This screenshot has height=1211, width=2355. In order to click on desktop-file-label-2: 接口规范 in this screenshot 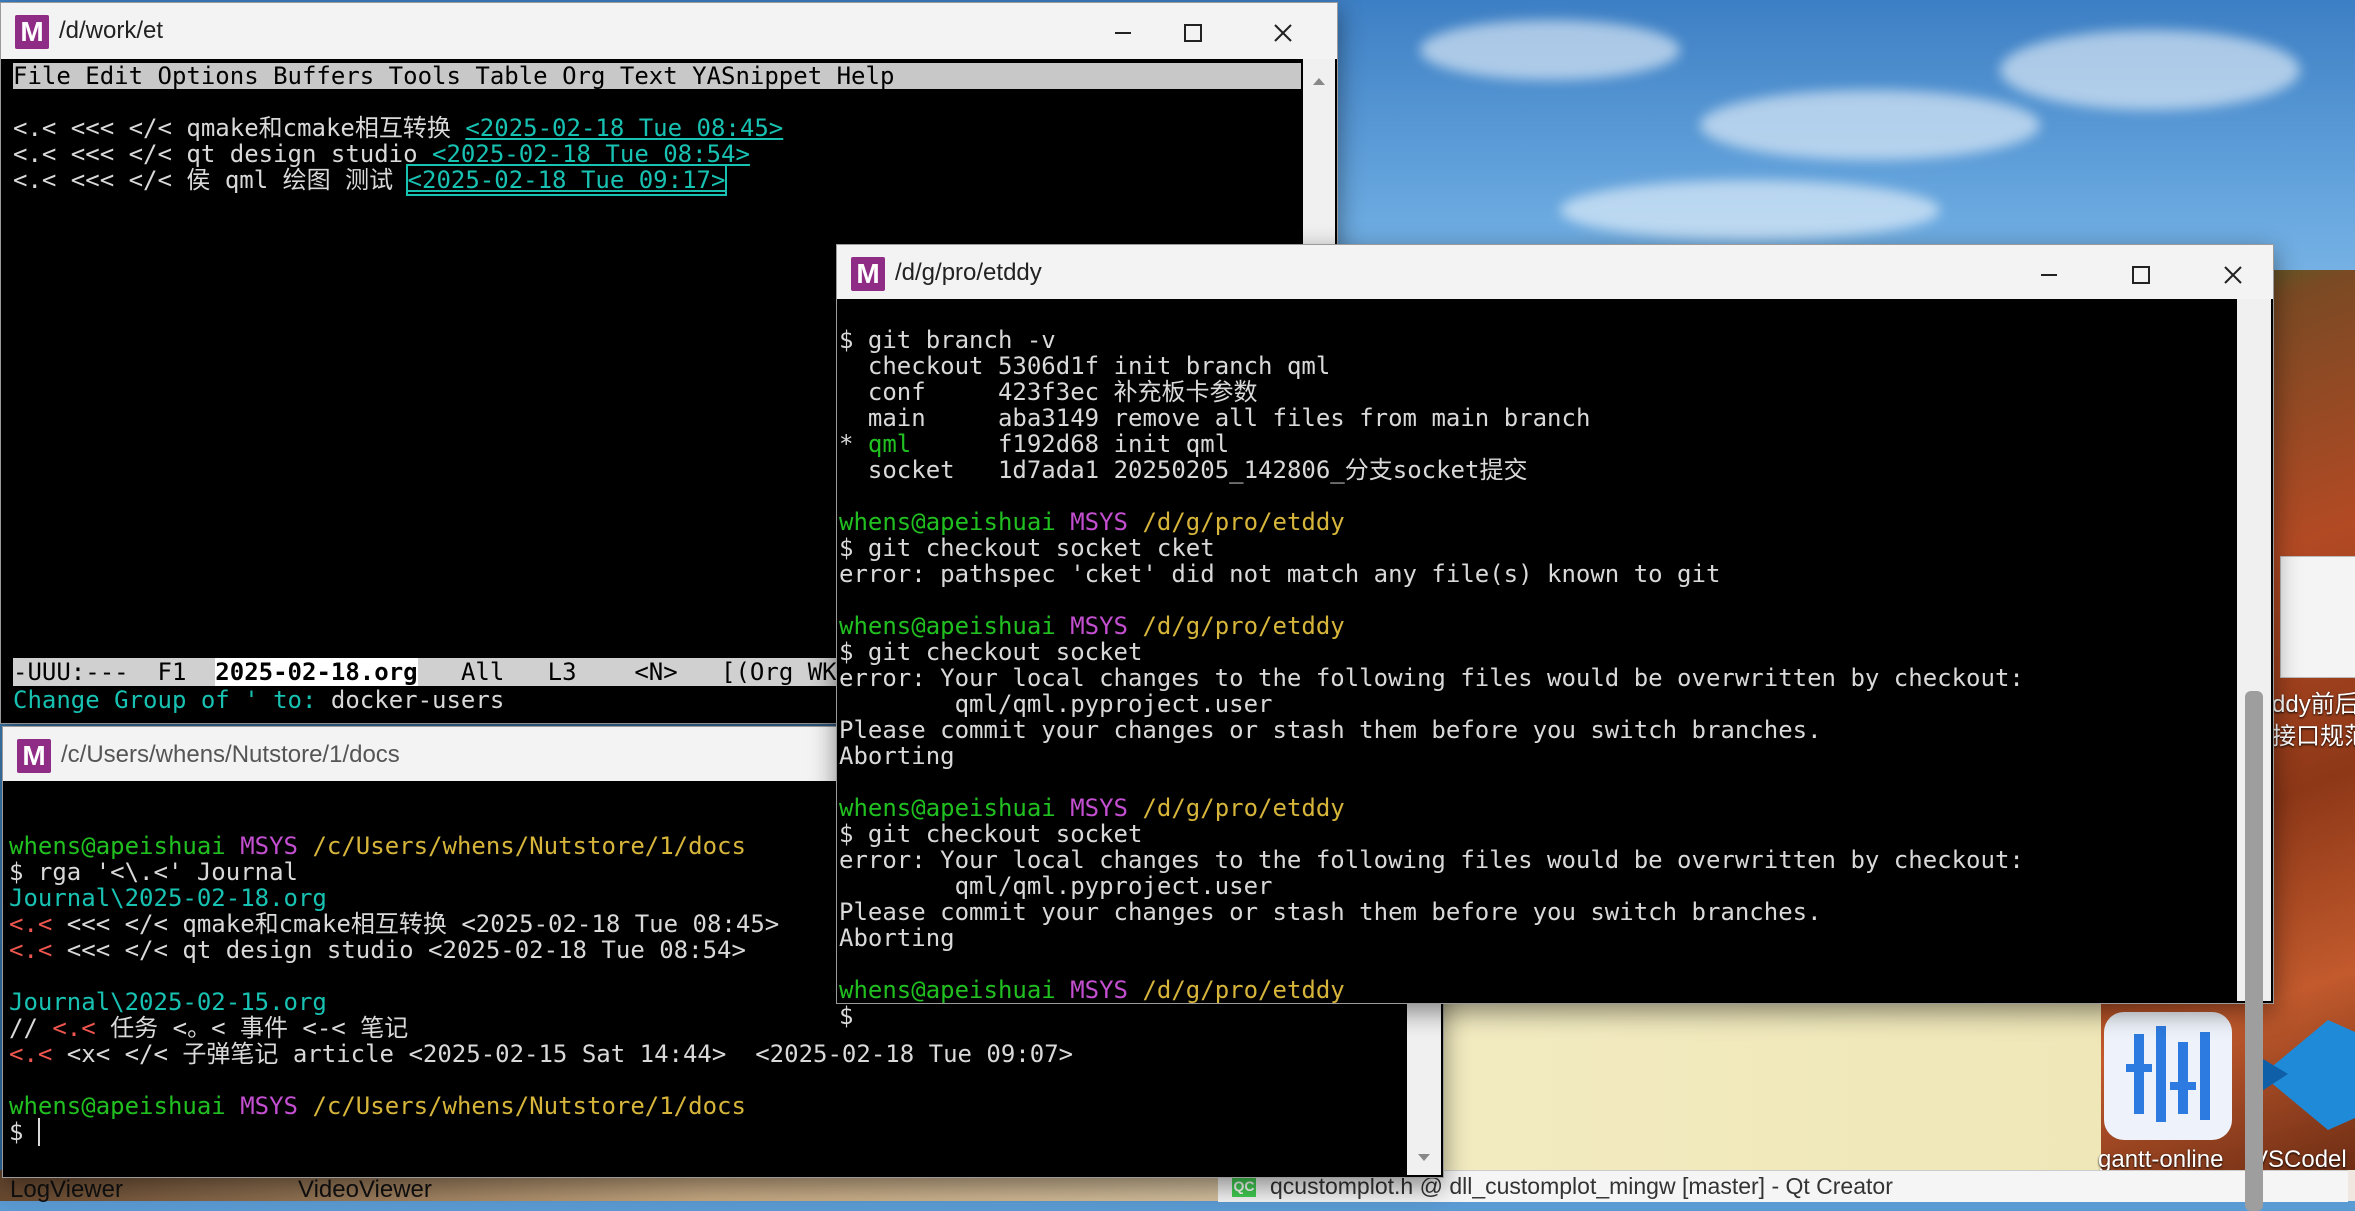, I will do `click(2313, 736)`.